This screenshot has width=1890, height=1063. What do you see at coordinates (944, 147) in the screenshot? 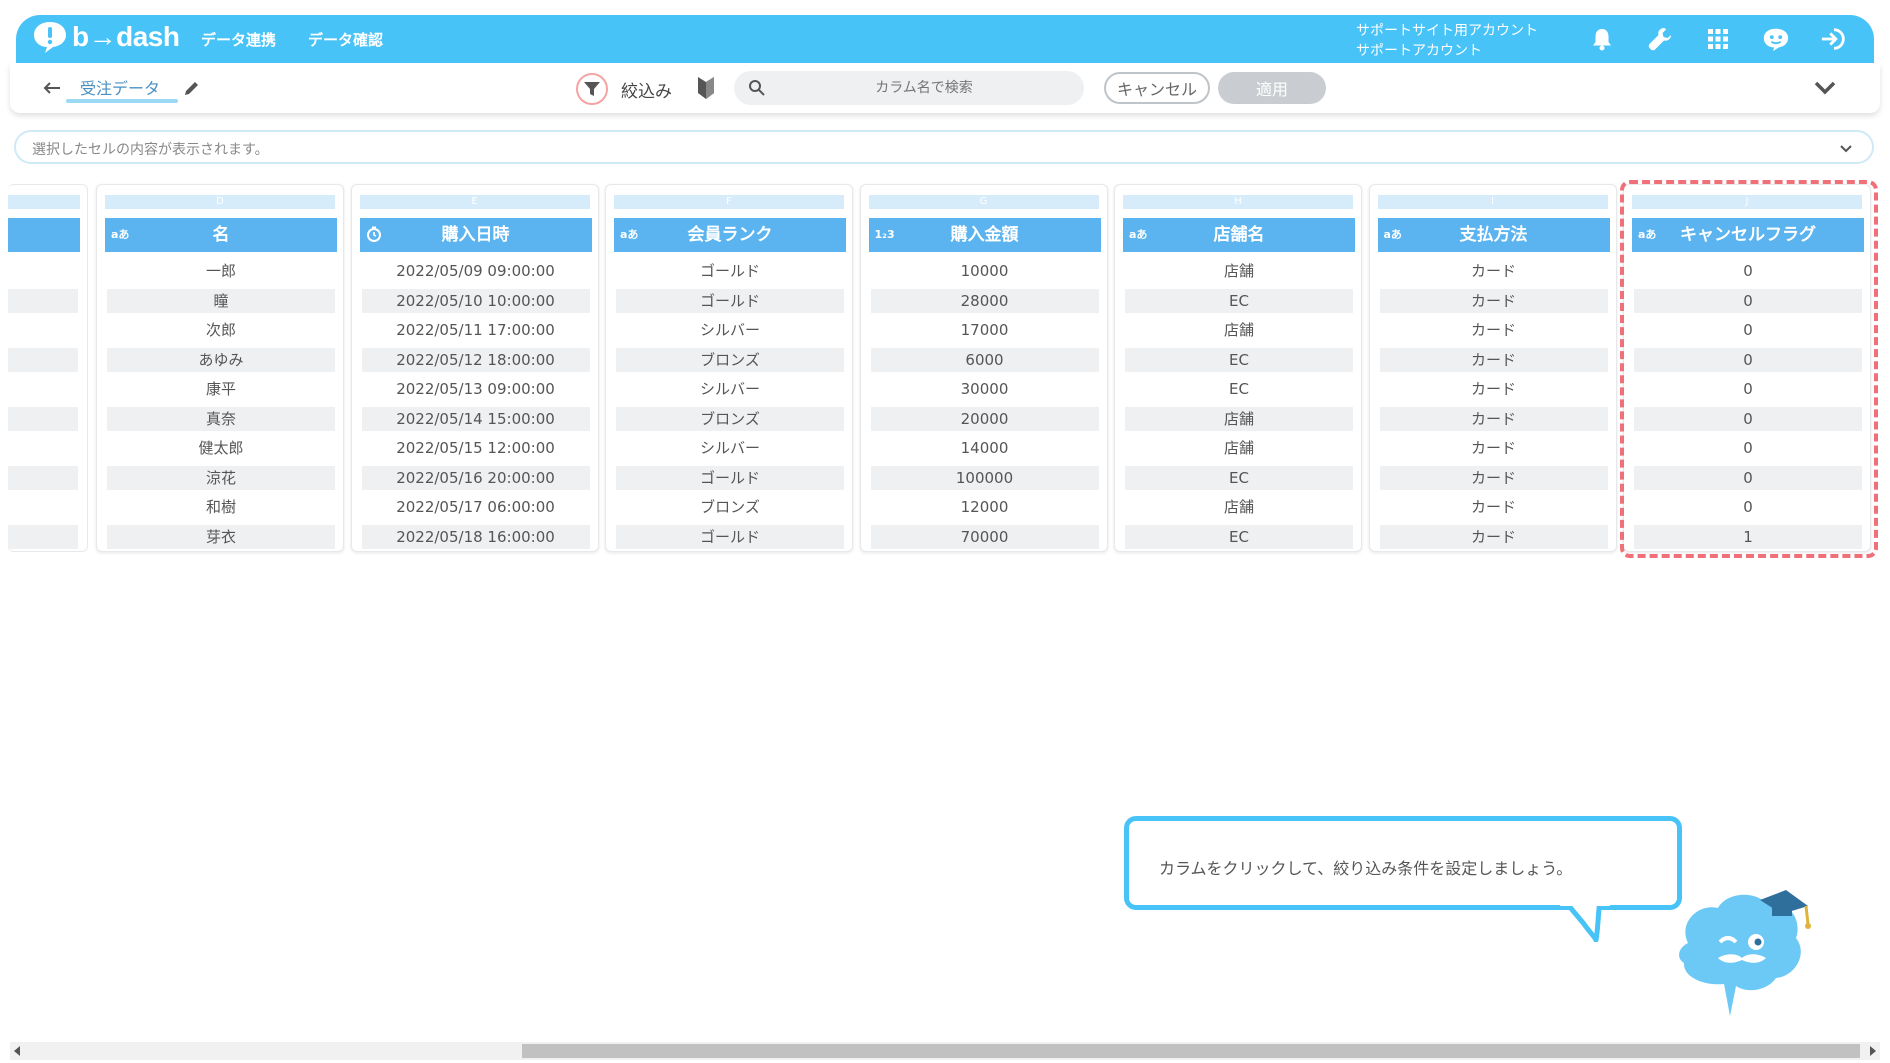
I see `cell-content-bar: 選択したセルの内容が表示されます。` at bounding box center [944, 147].